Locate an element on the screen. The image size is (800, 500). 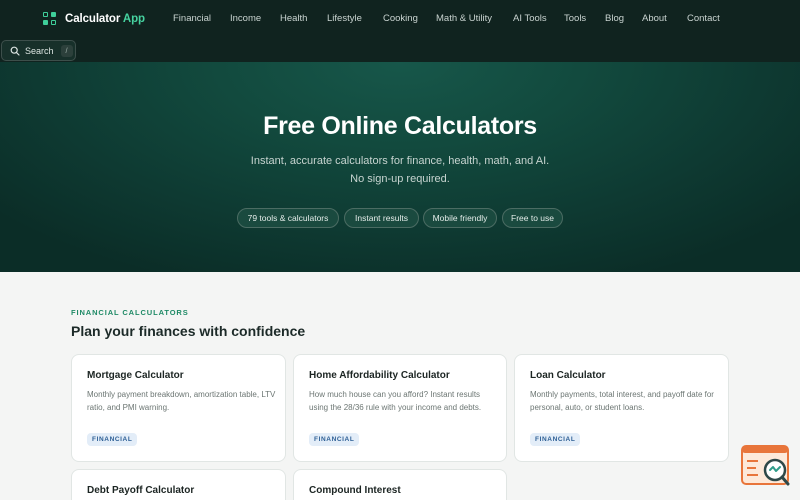
card-title: Mortgage Calculator is located at coordinates (135, 375).